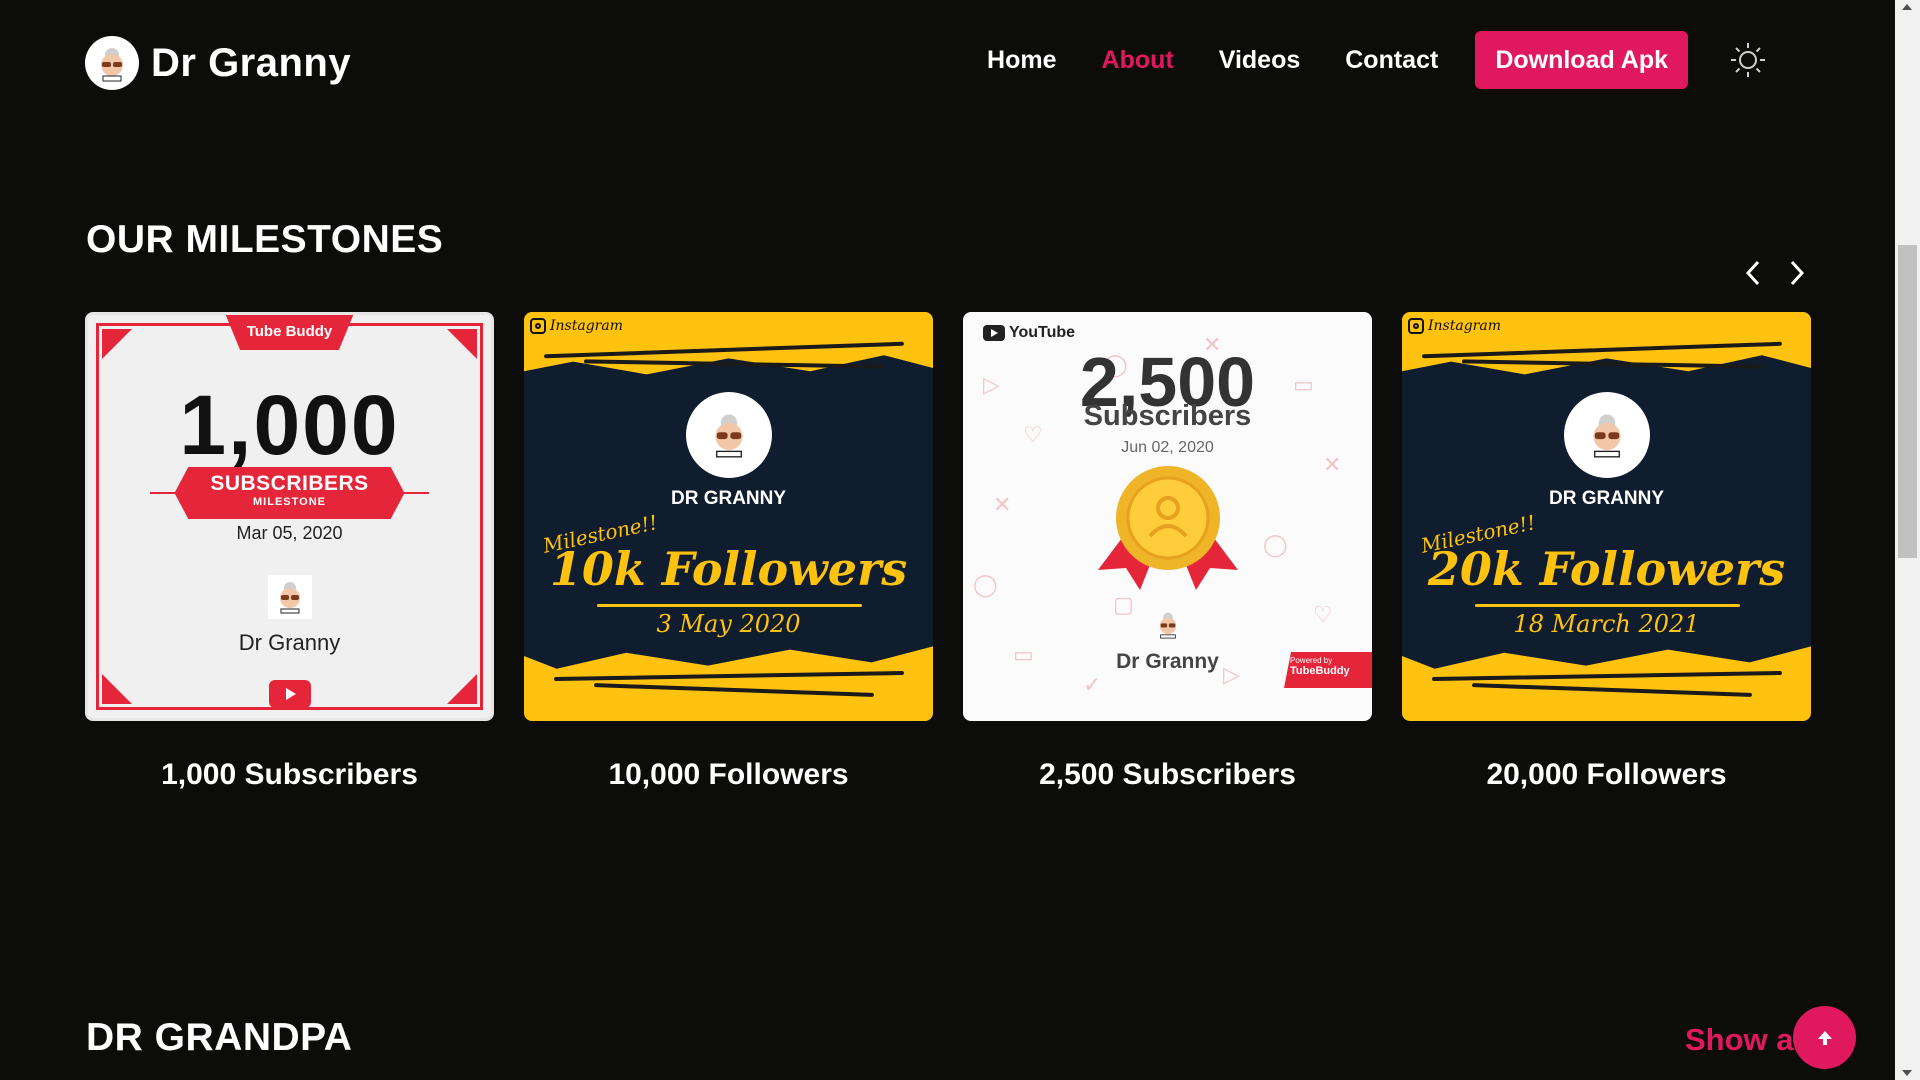  Describe the element at coordinates (1907, 1073) in the screenshot. I see `scroll-down-icon` at that location.